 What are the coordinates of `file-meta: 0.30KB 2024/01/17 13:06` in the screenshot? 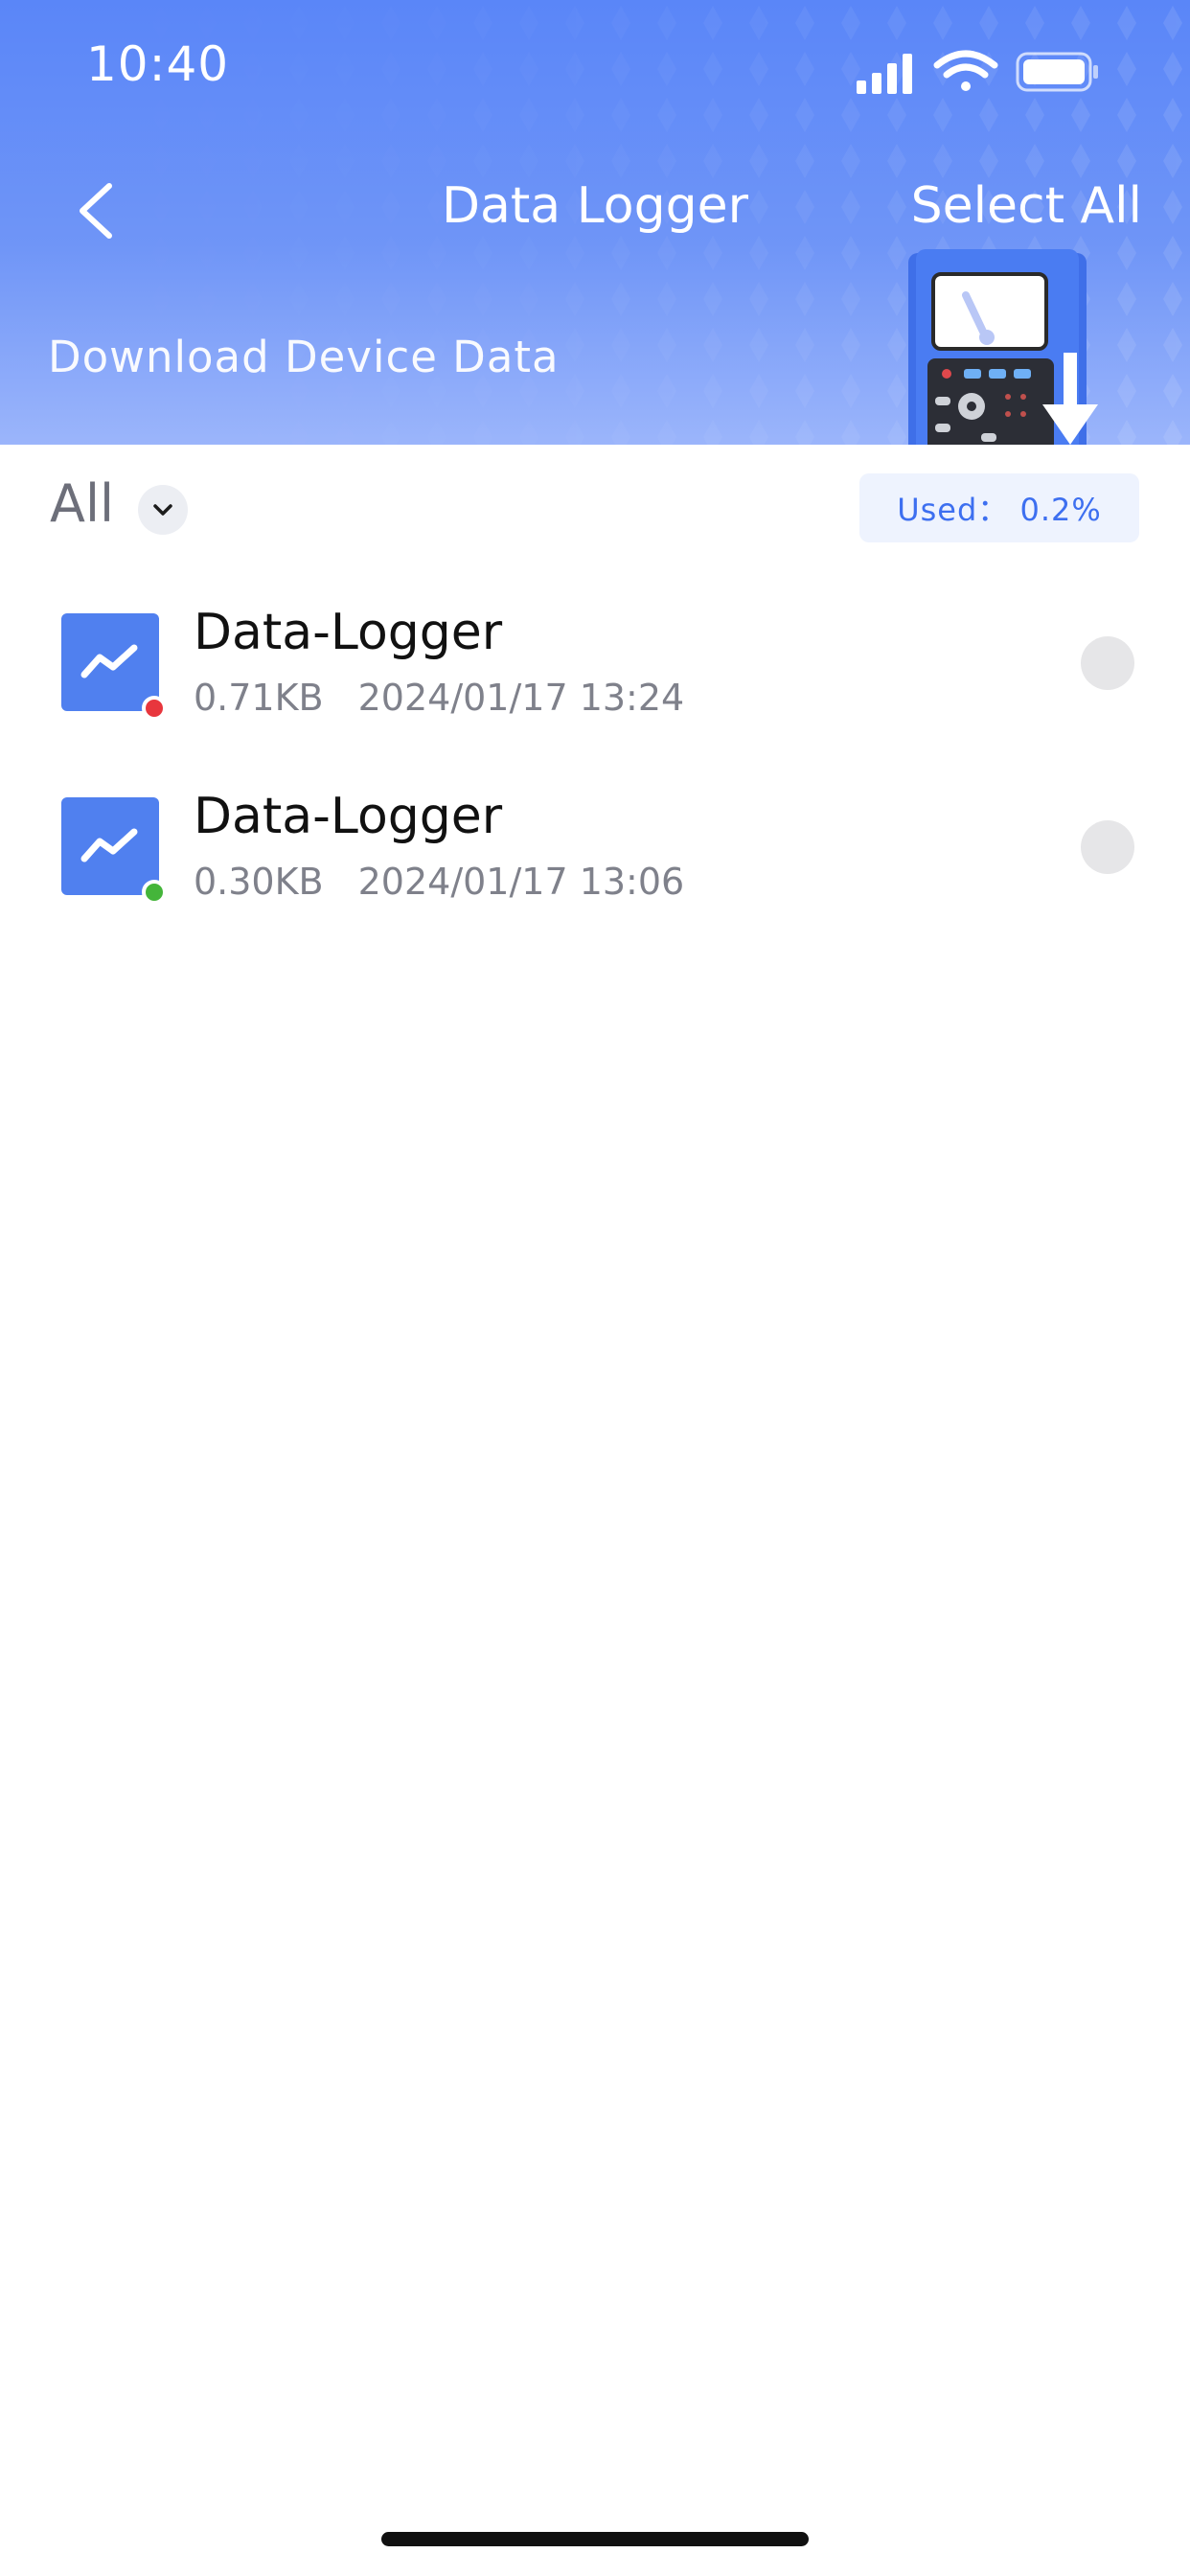 It's located at (439, 882).